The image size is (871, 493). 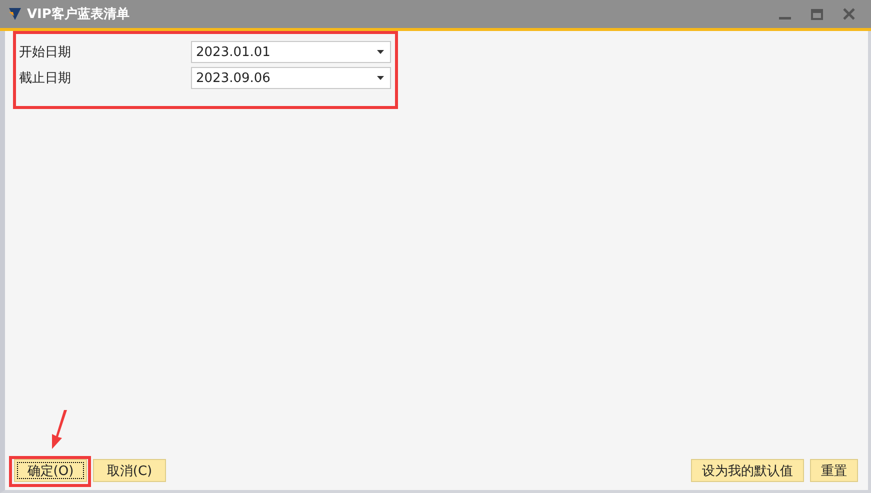 I want to click on ok-button: 确定(O), so click(x=50, y=470).